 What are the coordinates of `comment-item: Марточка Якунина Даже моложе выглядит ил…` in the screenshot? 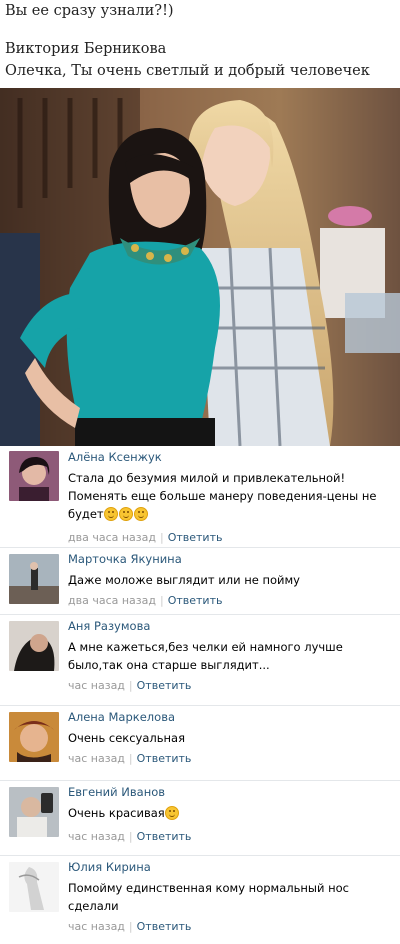 It's located at (200, 580).